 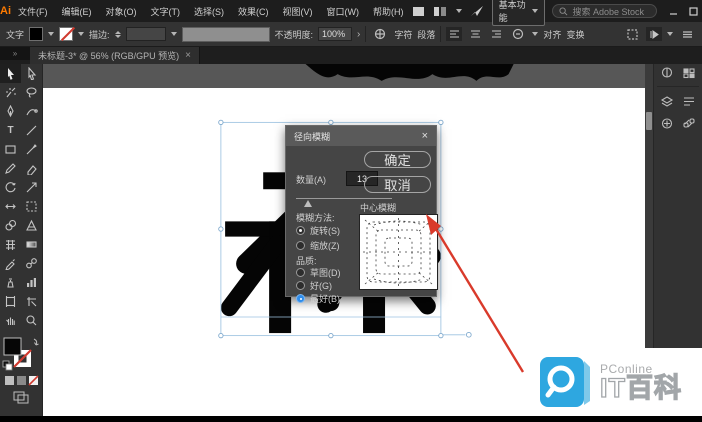 What do you see at coordinates (667, 101) in the screenshot?
I see `layers-panel-icon` at bounding box center [667, 101].